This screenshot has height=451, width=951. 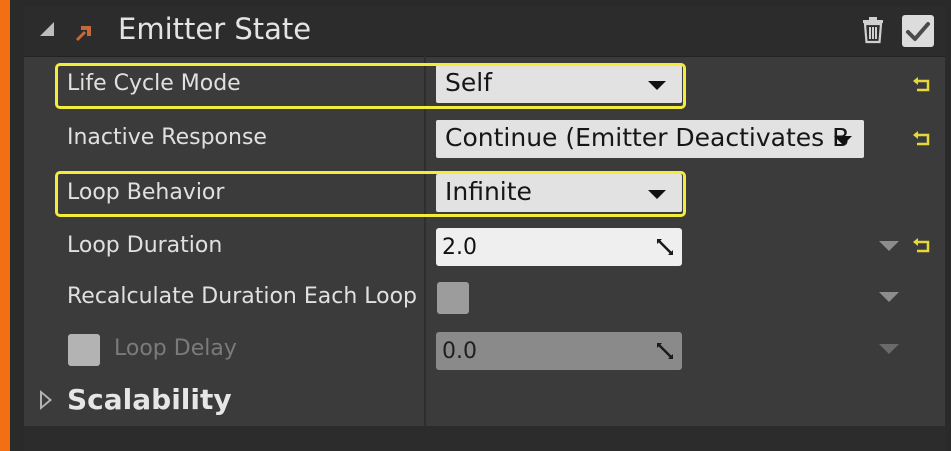 I want to click on expand-arrow-icon, so click(x=46, y=400).